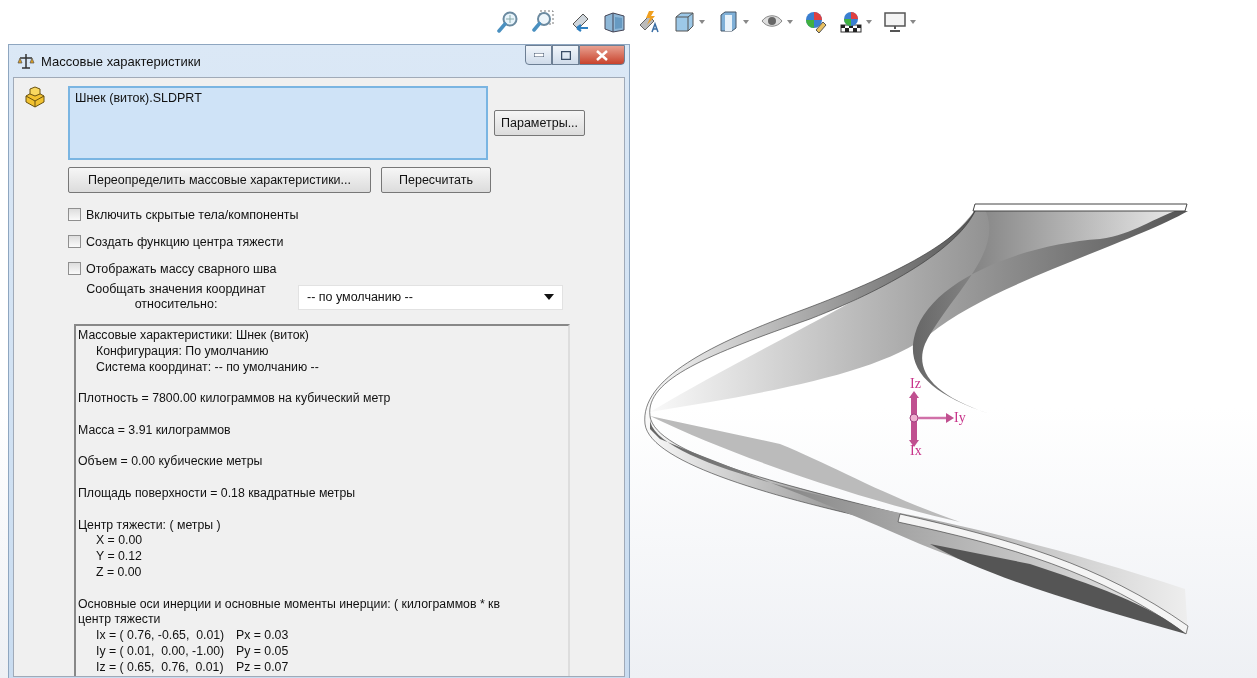  I want to click on result-text: Y = 0.12, so click(119, 556).